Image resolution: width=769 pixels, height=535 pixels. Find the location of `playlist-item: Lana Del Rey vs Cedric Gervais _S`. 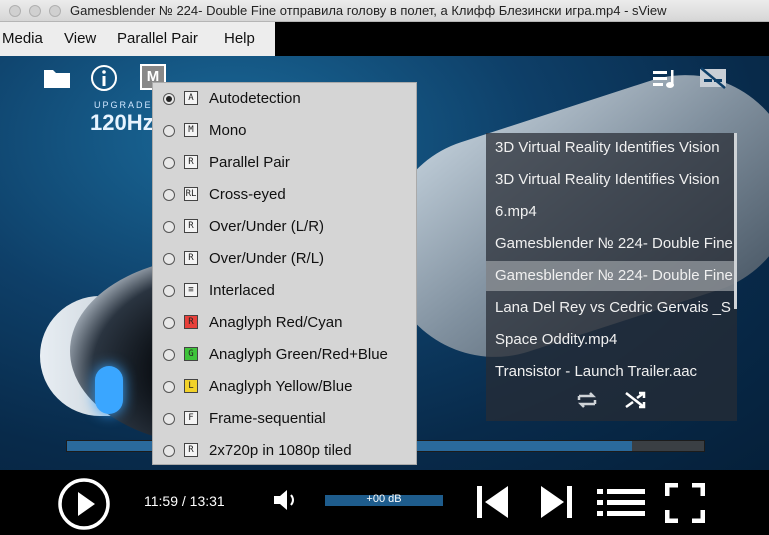

playlist-item: Lana Del Rey vs Cedric Gervais _S is located at coordinates (611, 308).